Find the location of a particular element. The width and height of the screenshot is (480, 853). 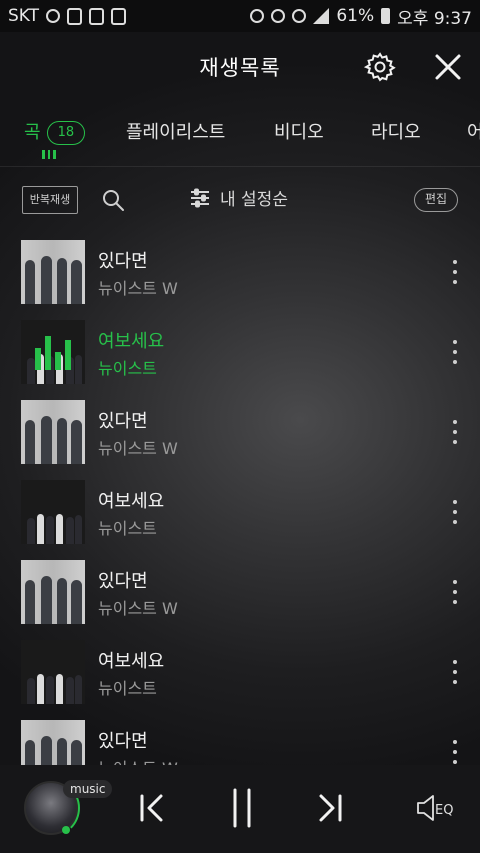

carrier-label: SKT is located at coordinates (24, 16).